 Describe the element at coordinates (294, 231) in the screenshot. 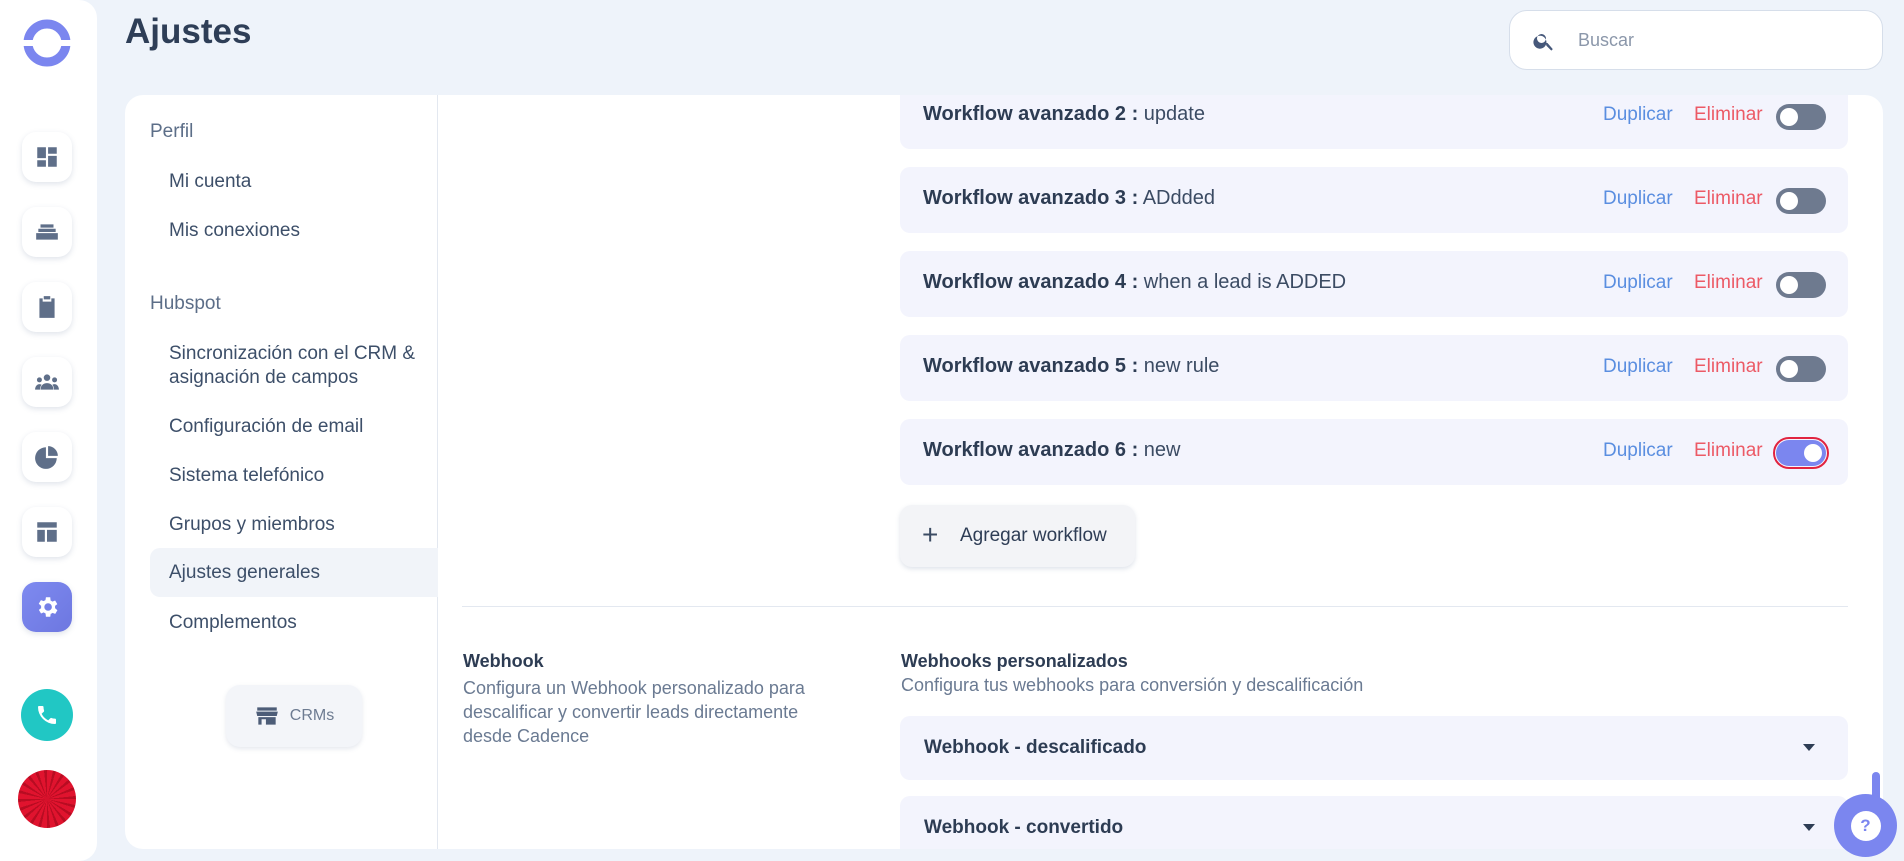

I see `nav-item-mis-conexiones: Mis conexiones` at that location.